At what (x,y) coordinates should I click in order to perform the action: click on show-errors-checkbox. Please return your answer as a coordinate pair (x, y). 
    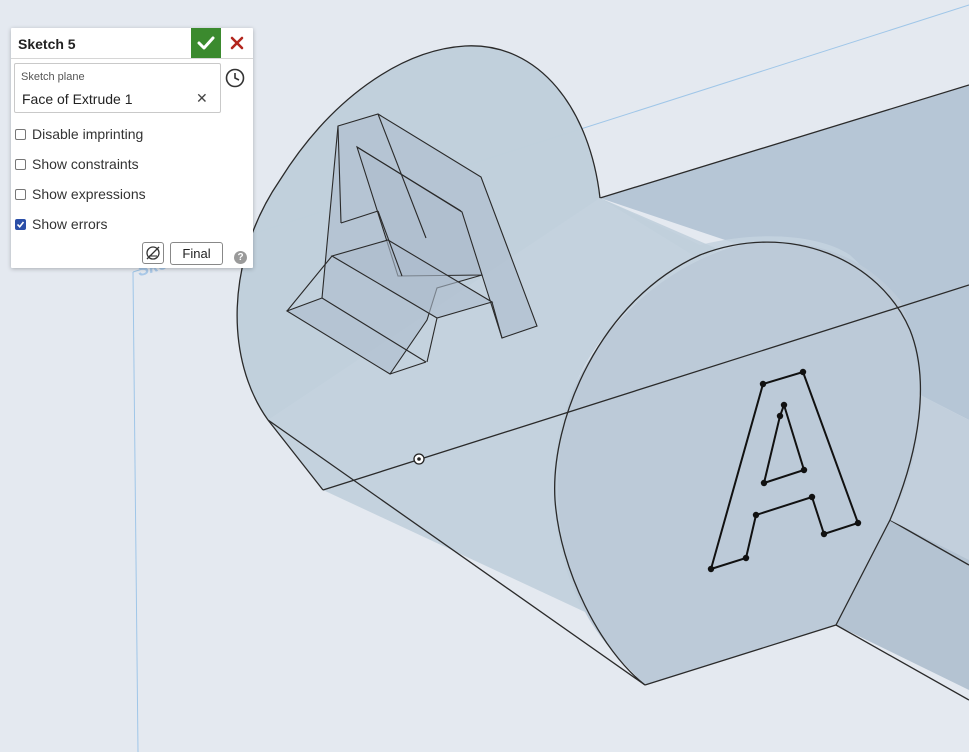
    Looking at the image, I should click on (20, 224).